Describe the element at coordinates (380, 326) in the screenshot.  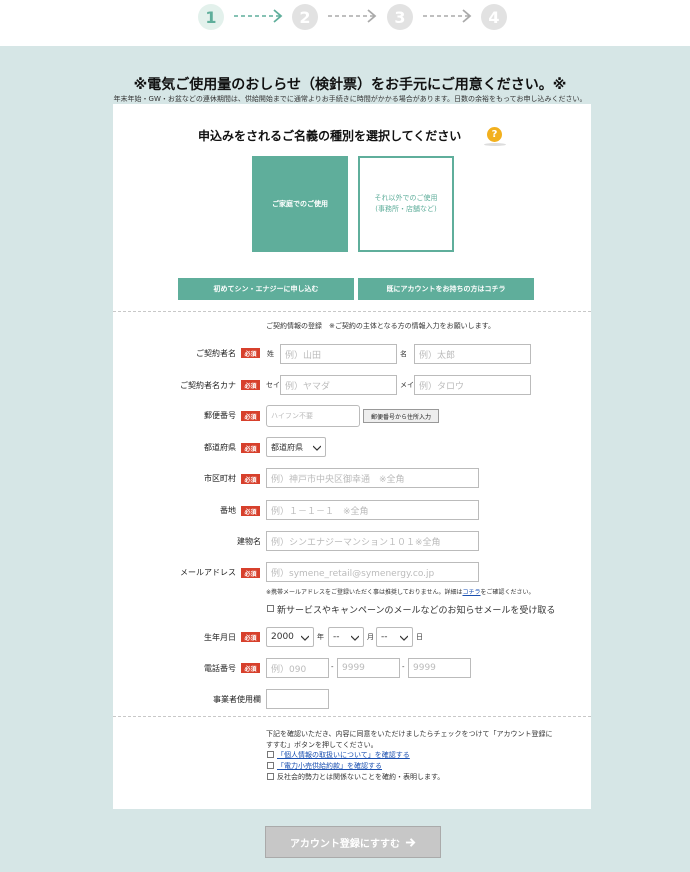
I see `contract-info-intro: ご契約情報の登録 ※ご契約の主体となる方の情報入力をお願いします。` at that location.